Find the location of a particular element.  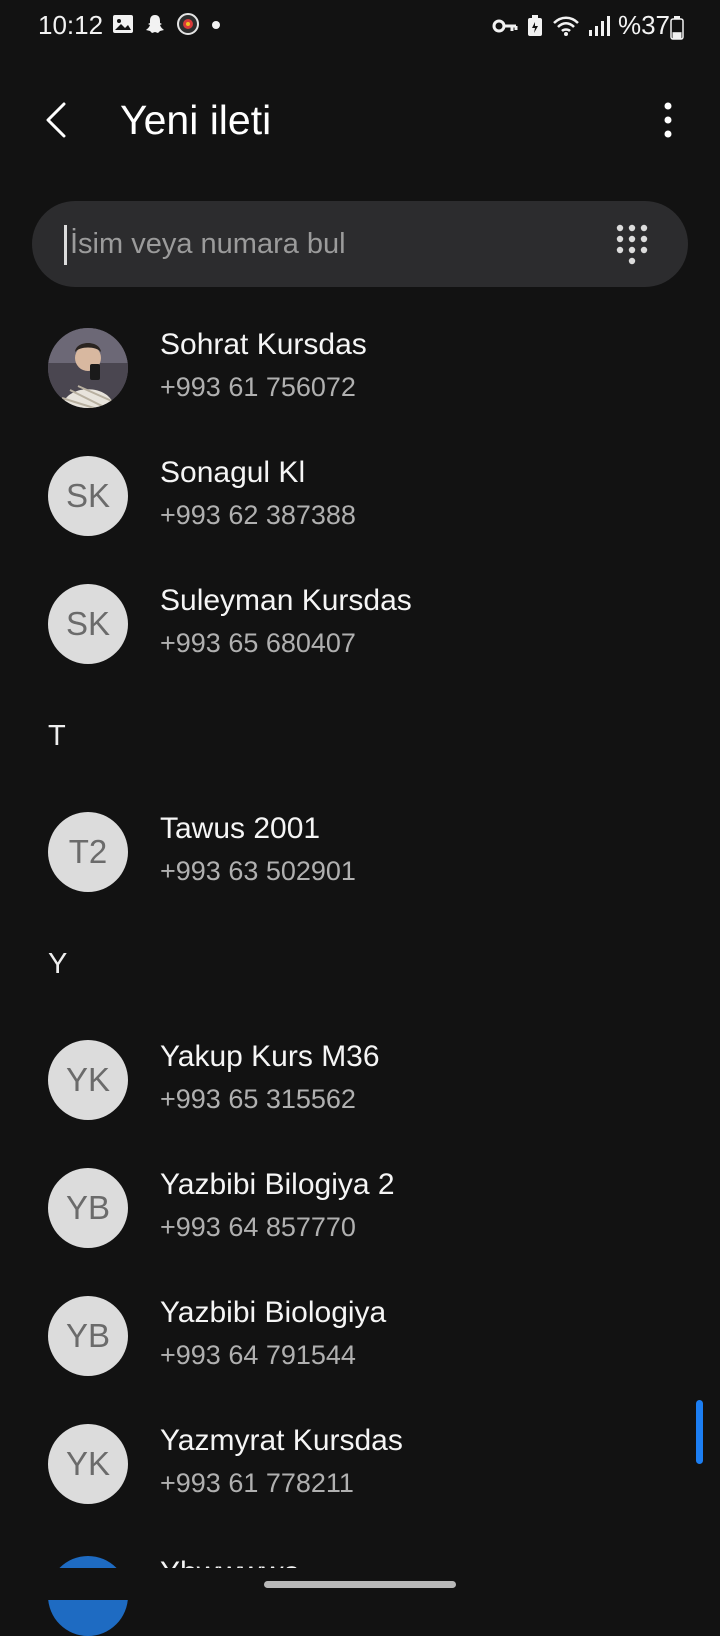

contact-name: Yazmyrat Kursdas is located at coordinates (281, 1440).